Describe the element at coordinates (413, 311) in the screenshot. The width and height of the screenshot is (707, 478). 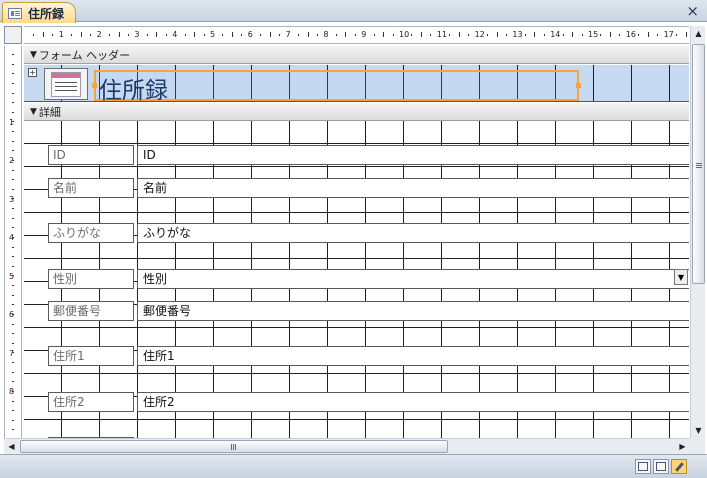
I see `field-postal-code: 郵便番号` at that location.